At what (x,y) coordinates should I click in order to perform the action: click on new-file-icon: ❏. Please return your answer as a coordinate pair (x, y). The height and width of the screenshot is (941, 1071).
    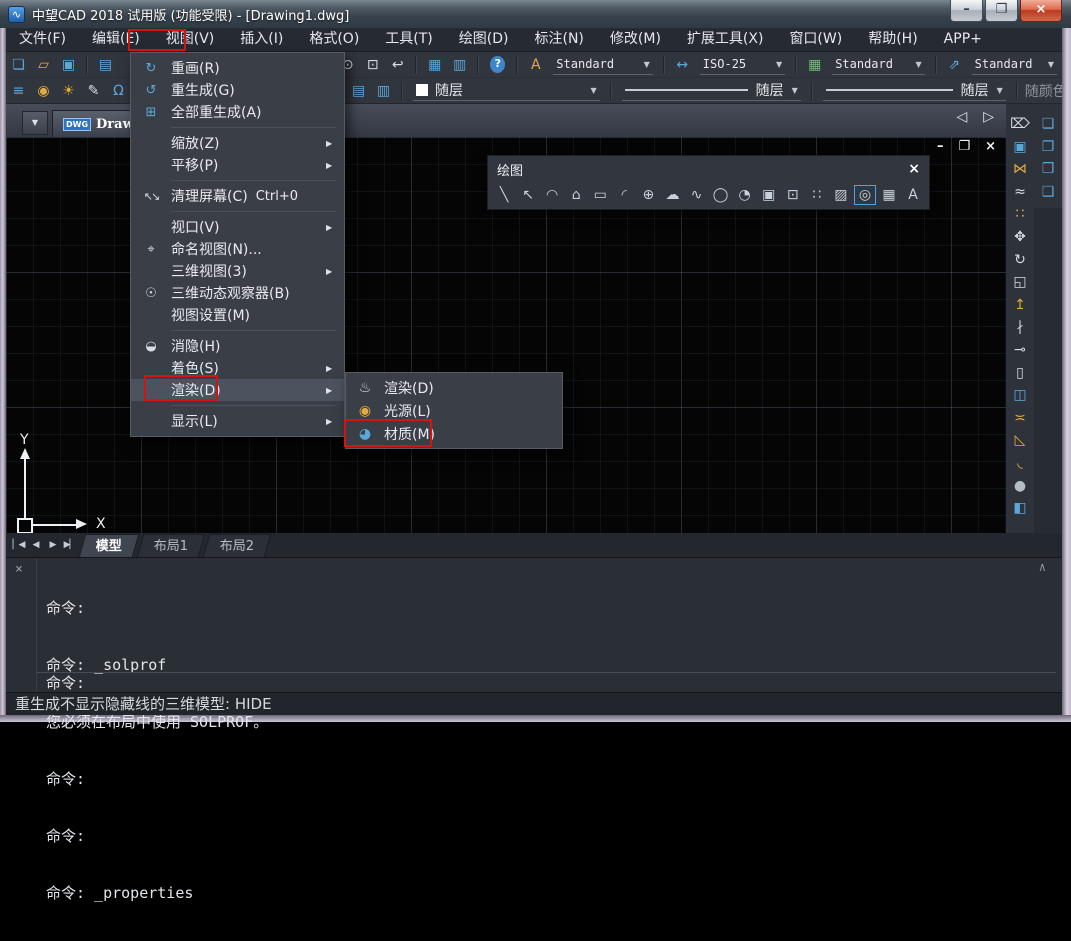
    Looking at the image, I should click on (18, 65).